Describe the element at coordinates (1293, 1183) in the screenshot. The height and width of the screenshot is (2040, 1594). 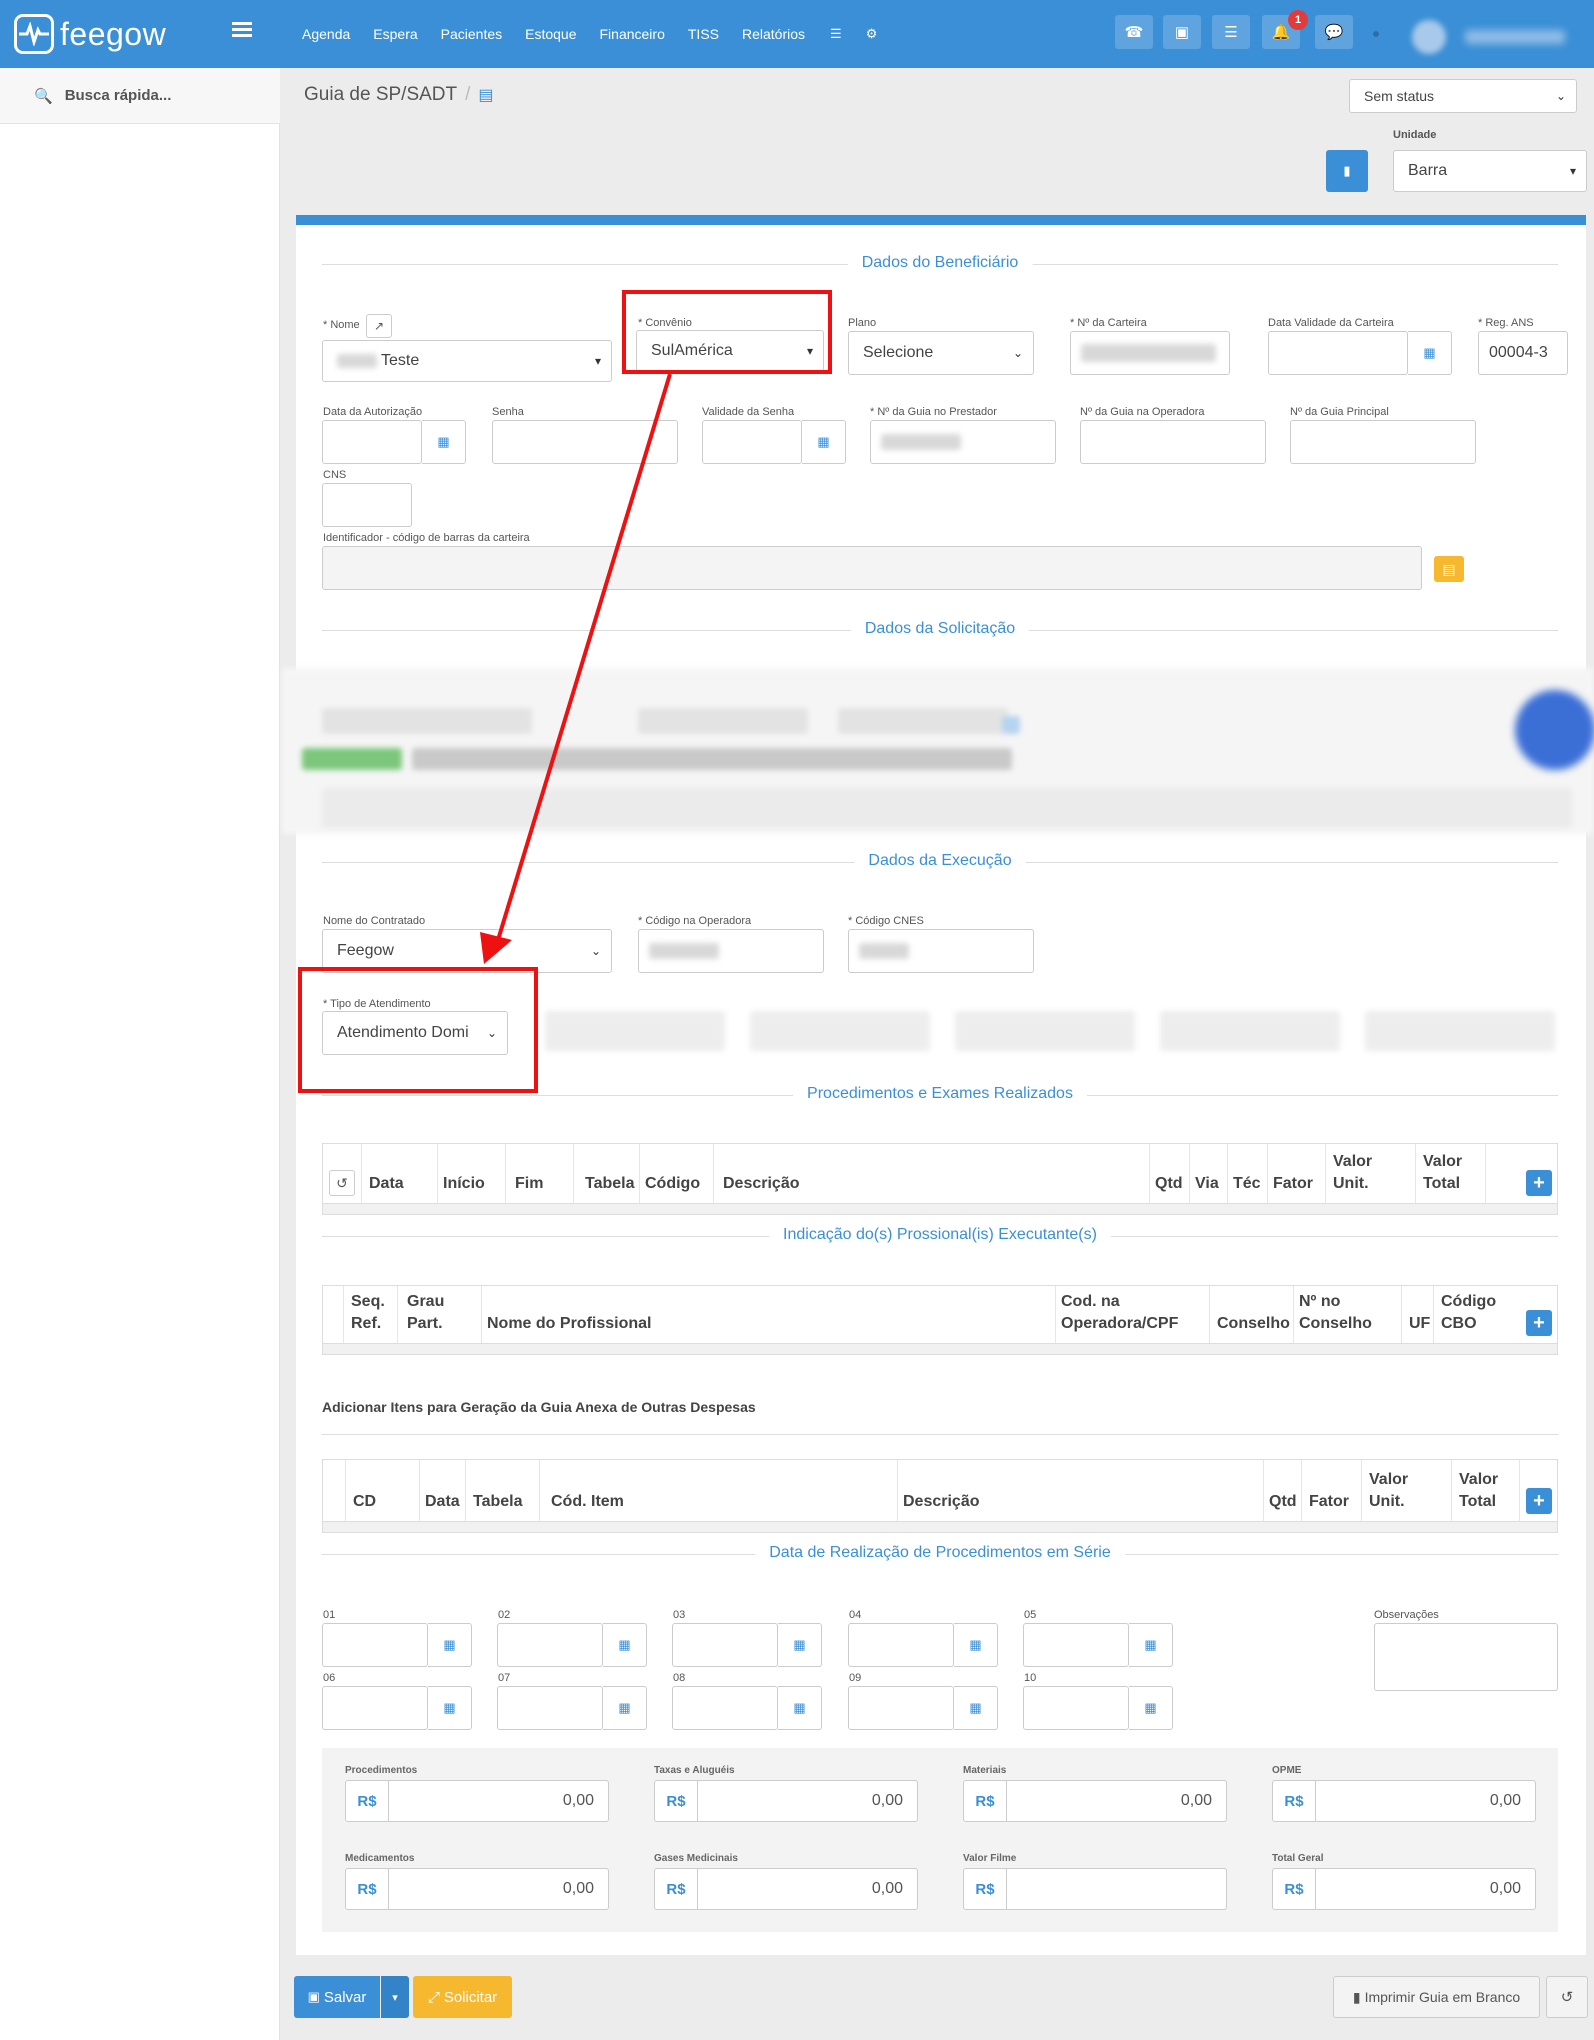
I see `col-fator: Fator` at that location.